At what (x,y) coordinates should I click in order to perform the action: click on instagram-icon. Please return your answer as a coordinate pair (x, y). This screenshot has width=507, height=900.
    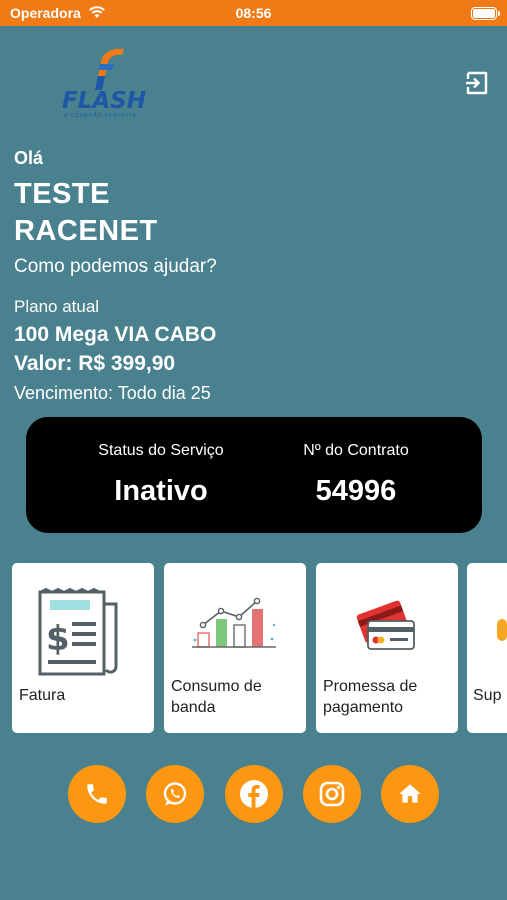
    Looking at the image, I should click on (332, 794).